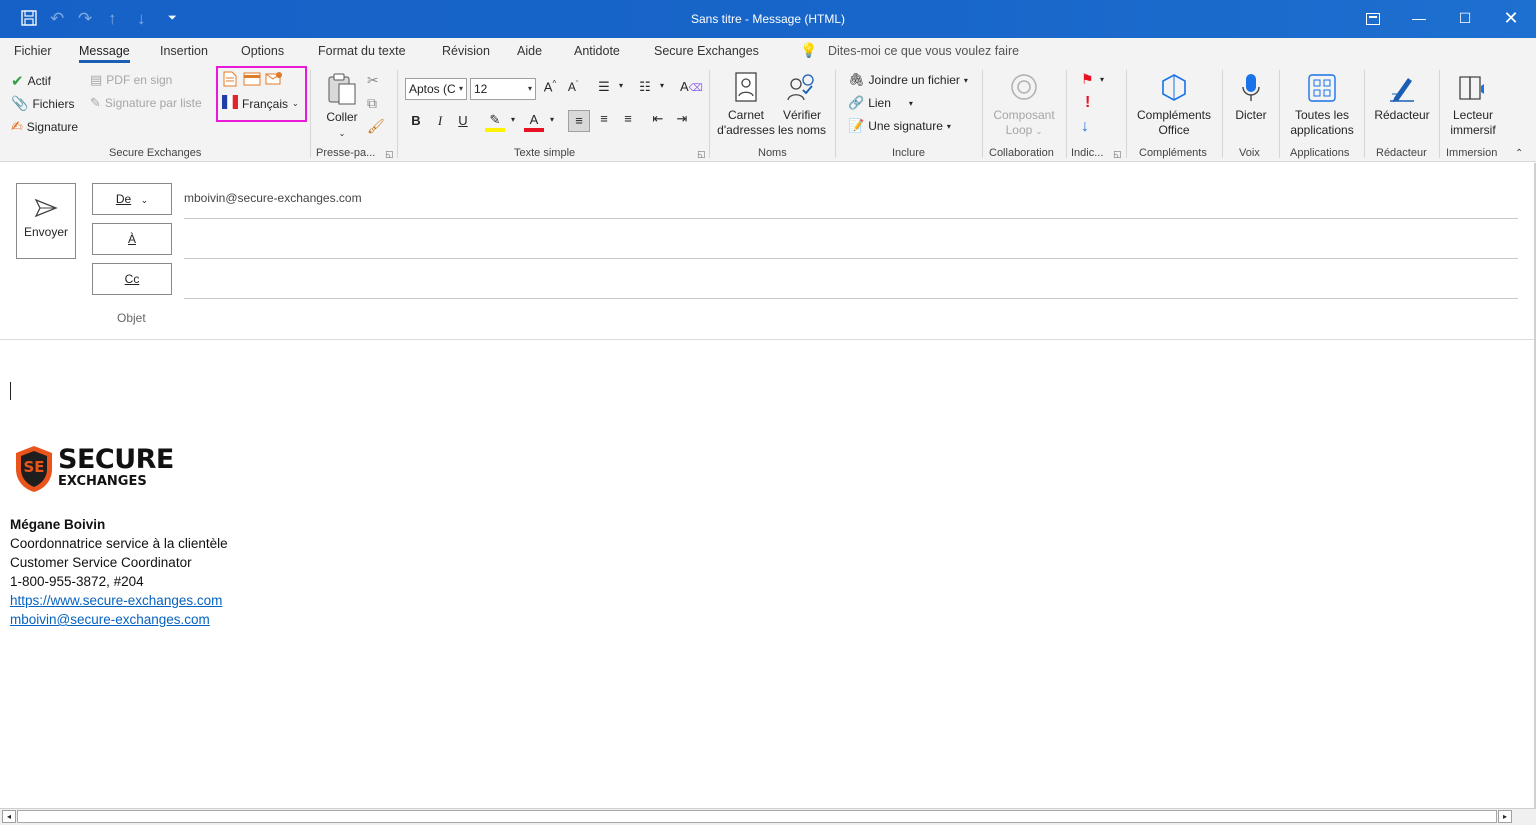  I want to click on paperclip-icon: 🖇, so click(856, 79).